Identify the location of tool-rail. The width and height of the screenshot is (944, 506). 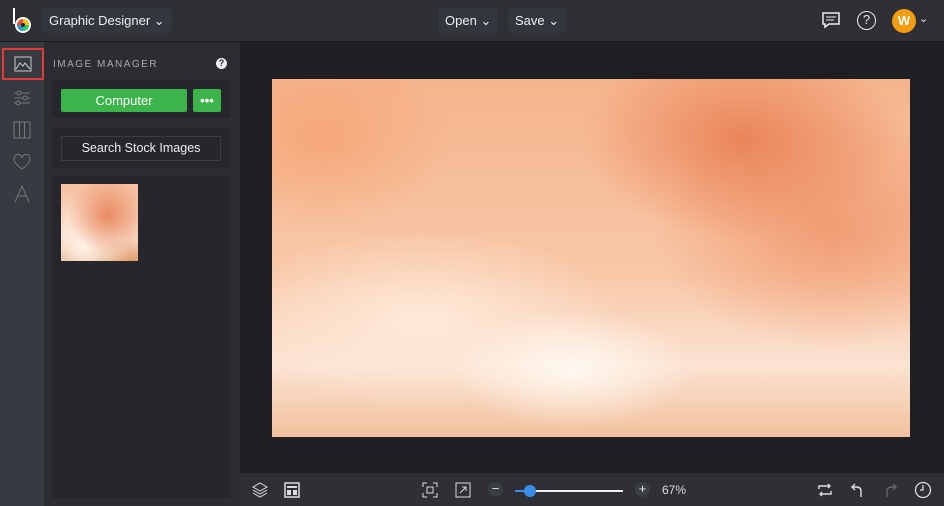
(22, 274).